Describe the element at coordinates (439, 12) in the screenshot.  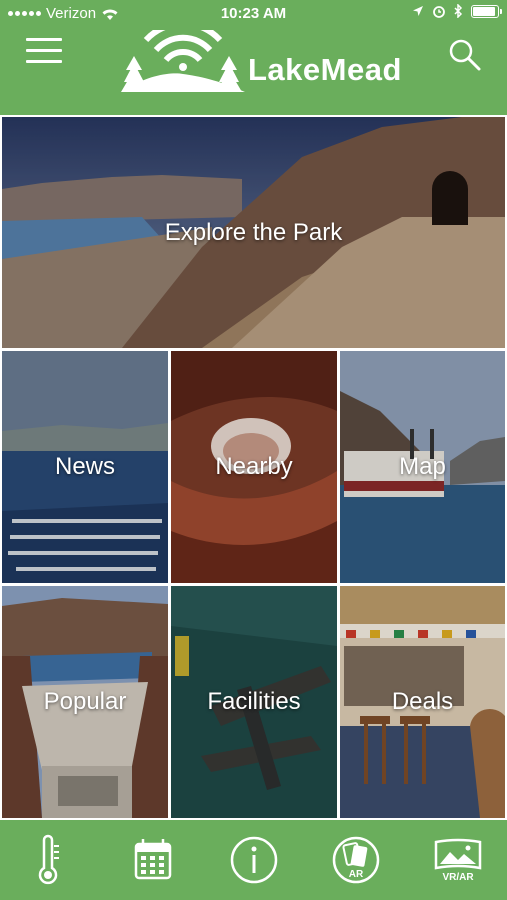
I see `alarm-icon` at that location.